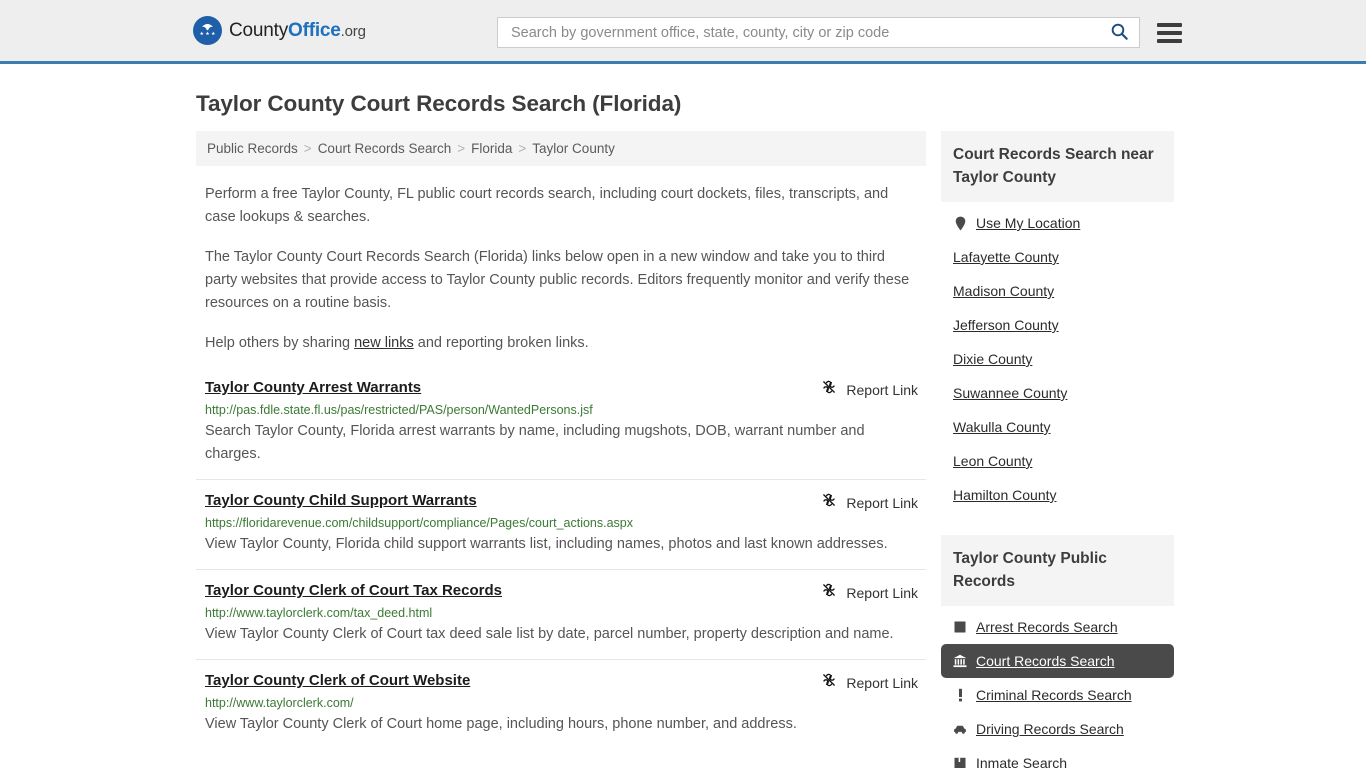 The image size is (1366, 768). Describe the element at coordinates (1006, 257) in the screenshot. I see `sidebar-item-label: Lafayette County` at that location.